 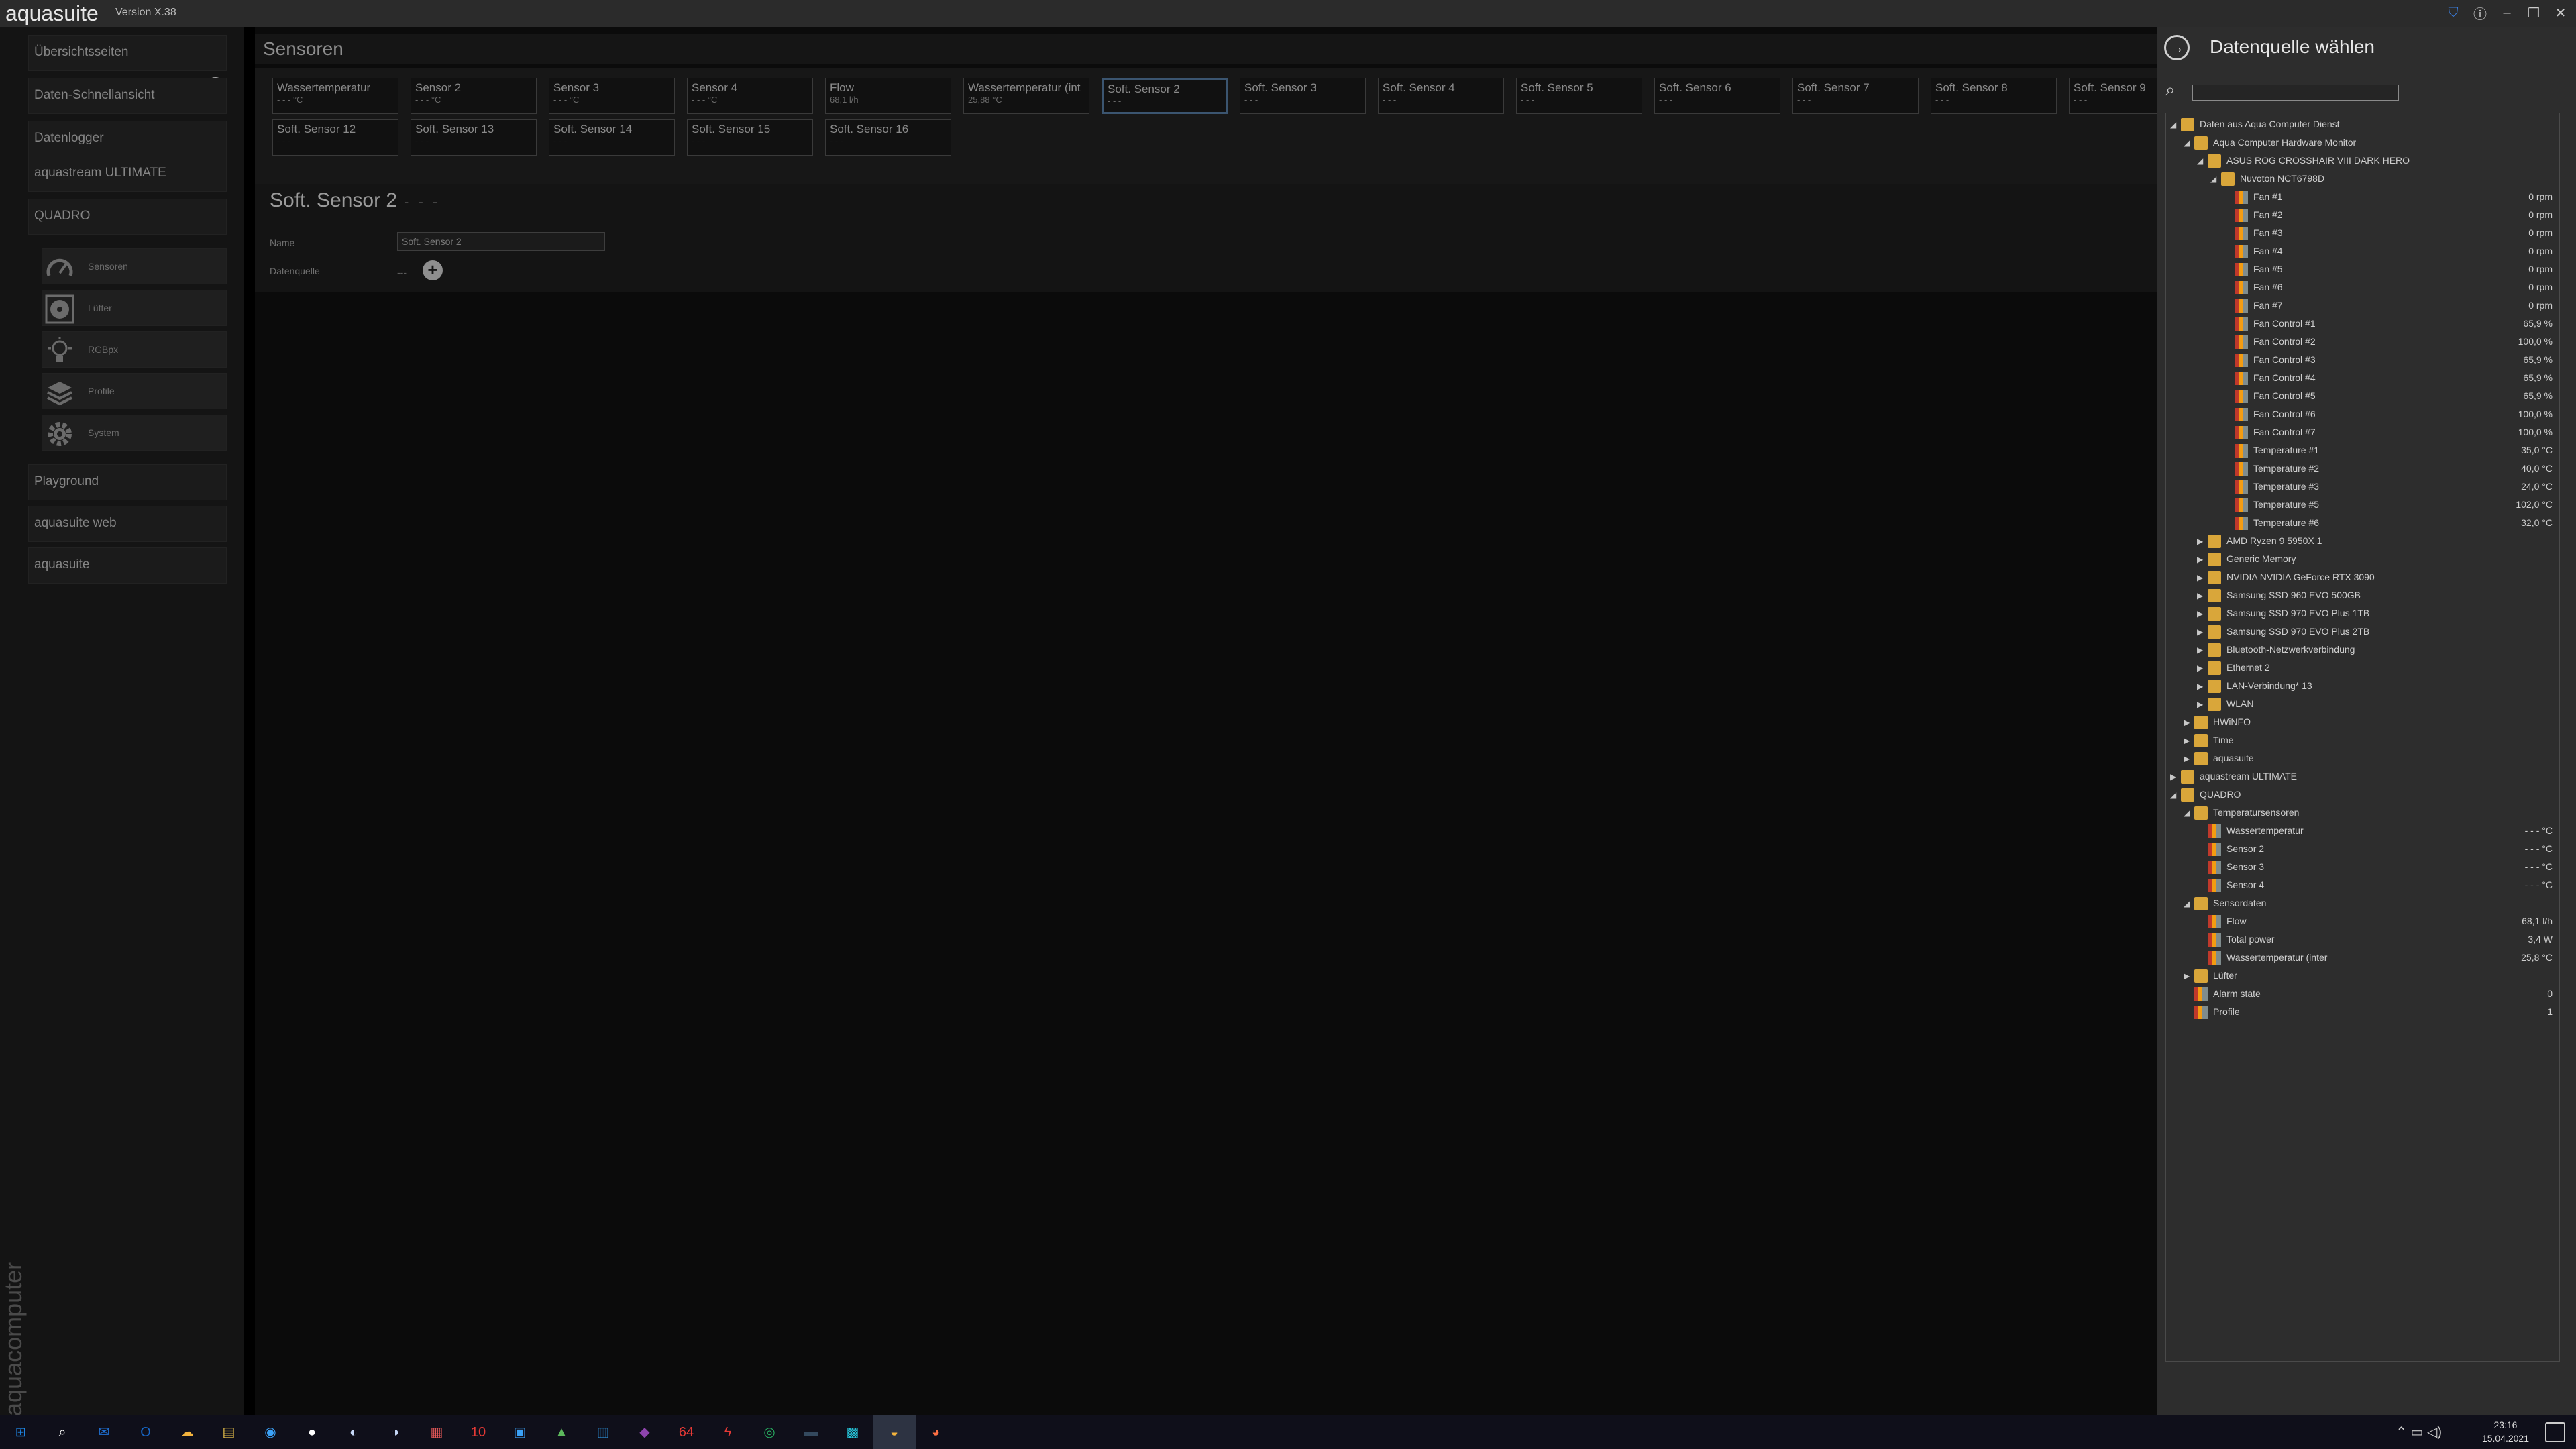 What do you see at coordinates (2505, 1431) in the screenshot?
I see `clock: 23:16 15.04.2021` at bounding box center [2505, 1431].